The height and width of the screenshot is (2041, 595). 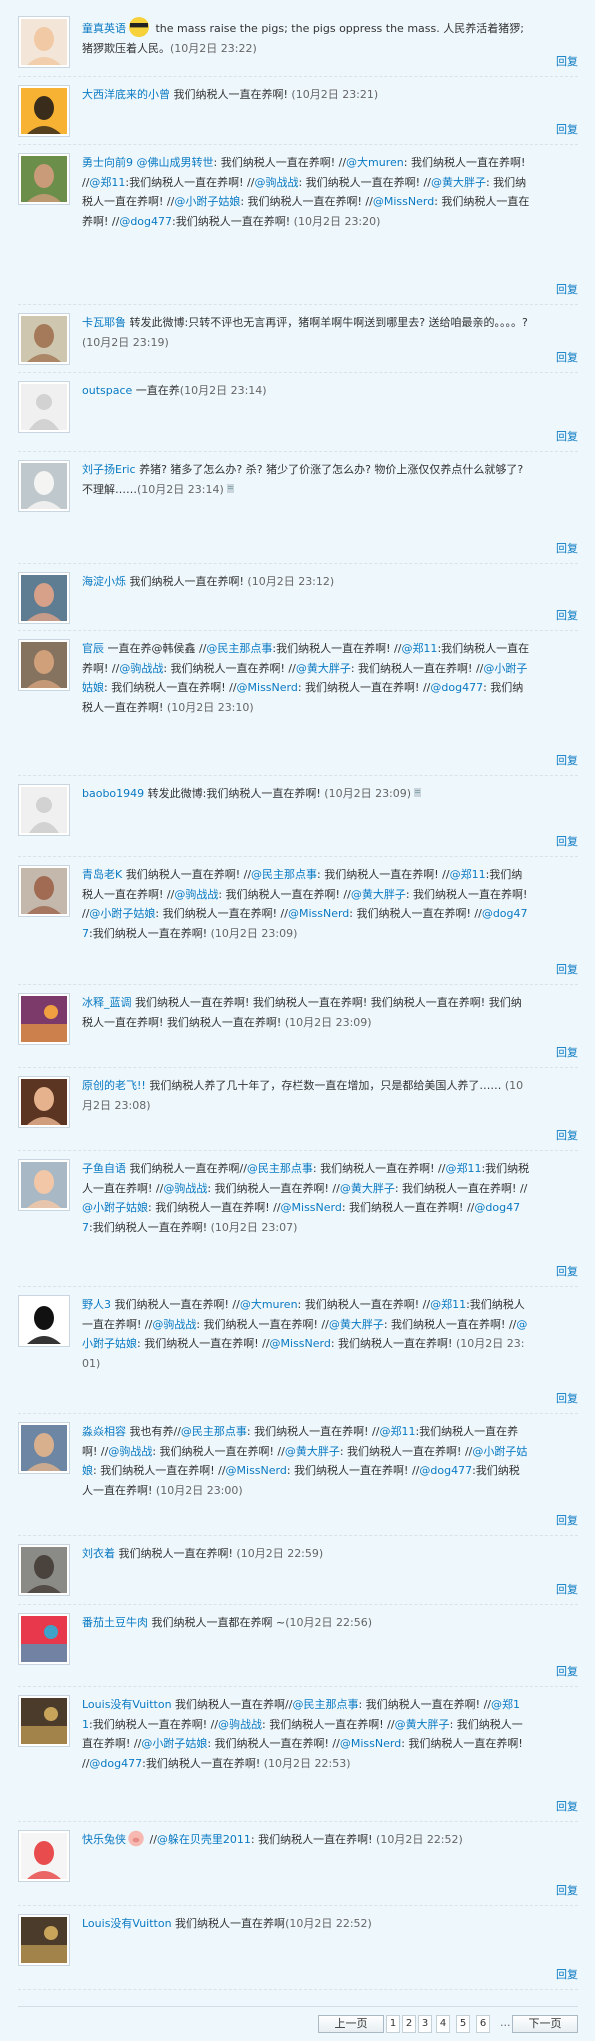 I want to click on author-link: 冰释_蓝调, so click(x=107, y=1002).